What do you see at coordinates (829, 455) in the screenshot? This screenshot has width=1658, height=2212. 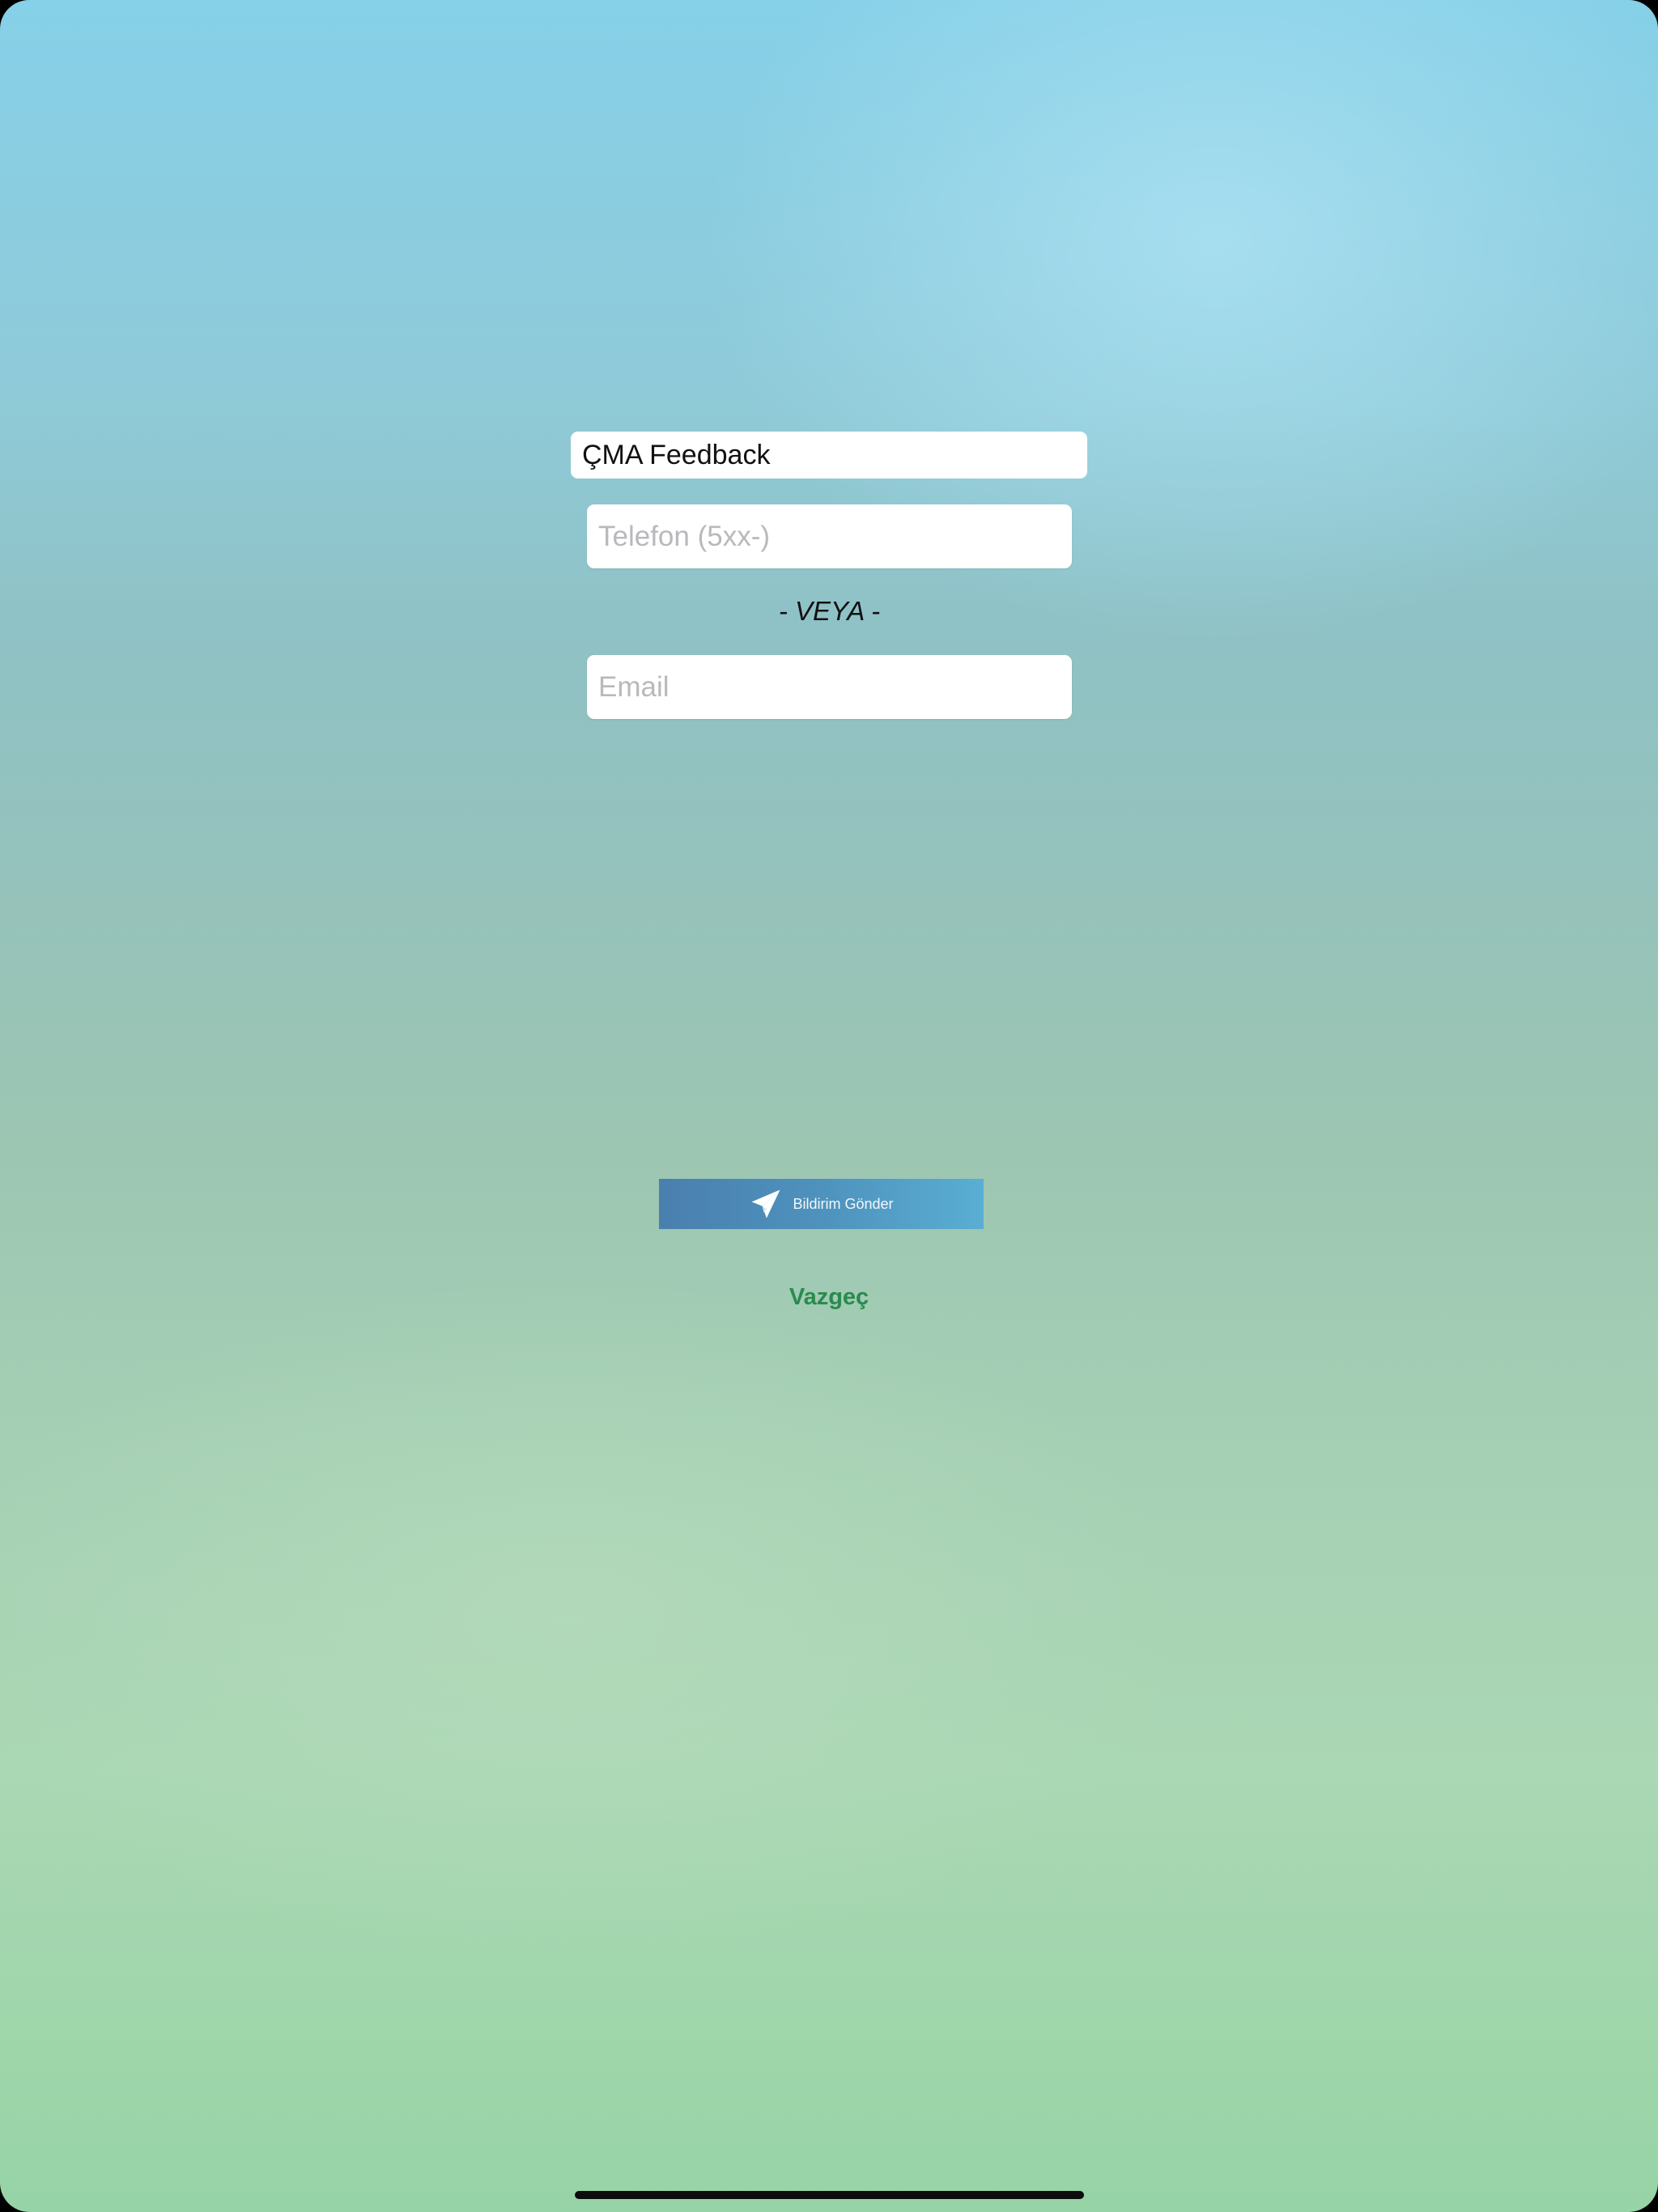 I see `feedback-title-field: ÇMA Feedback` at bounding box center [829, 455].